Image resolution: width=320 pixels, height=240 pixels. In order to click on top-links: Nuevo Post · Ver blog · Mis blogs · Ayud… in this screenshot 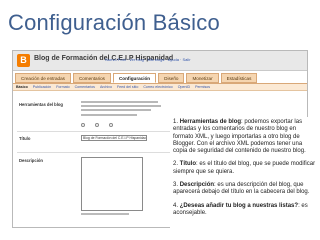, I will do `click(148, 59)`.